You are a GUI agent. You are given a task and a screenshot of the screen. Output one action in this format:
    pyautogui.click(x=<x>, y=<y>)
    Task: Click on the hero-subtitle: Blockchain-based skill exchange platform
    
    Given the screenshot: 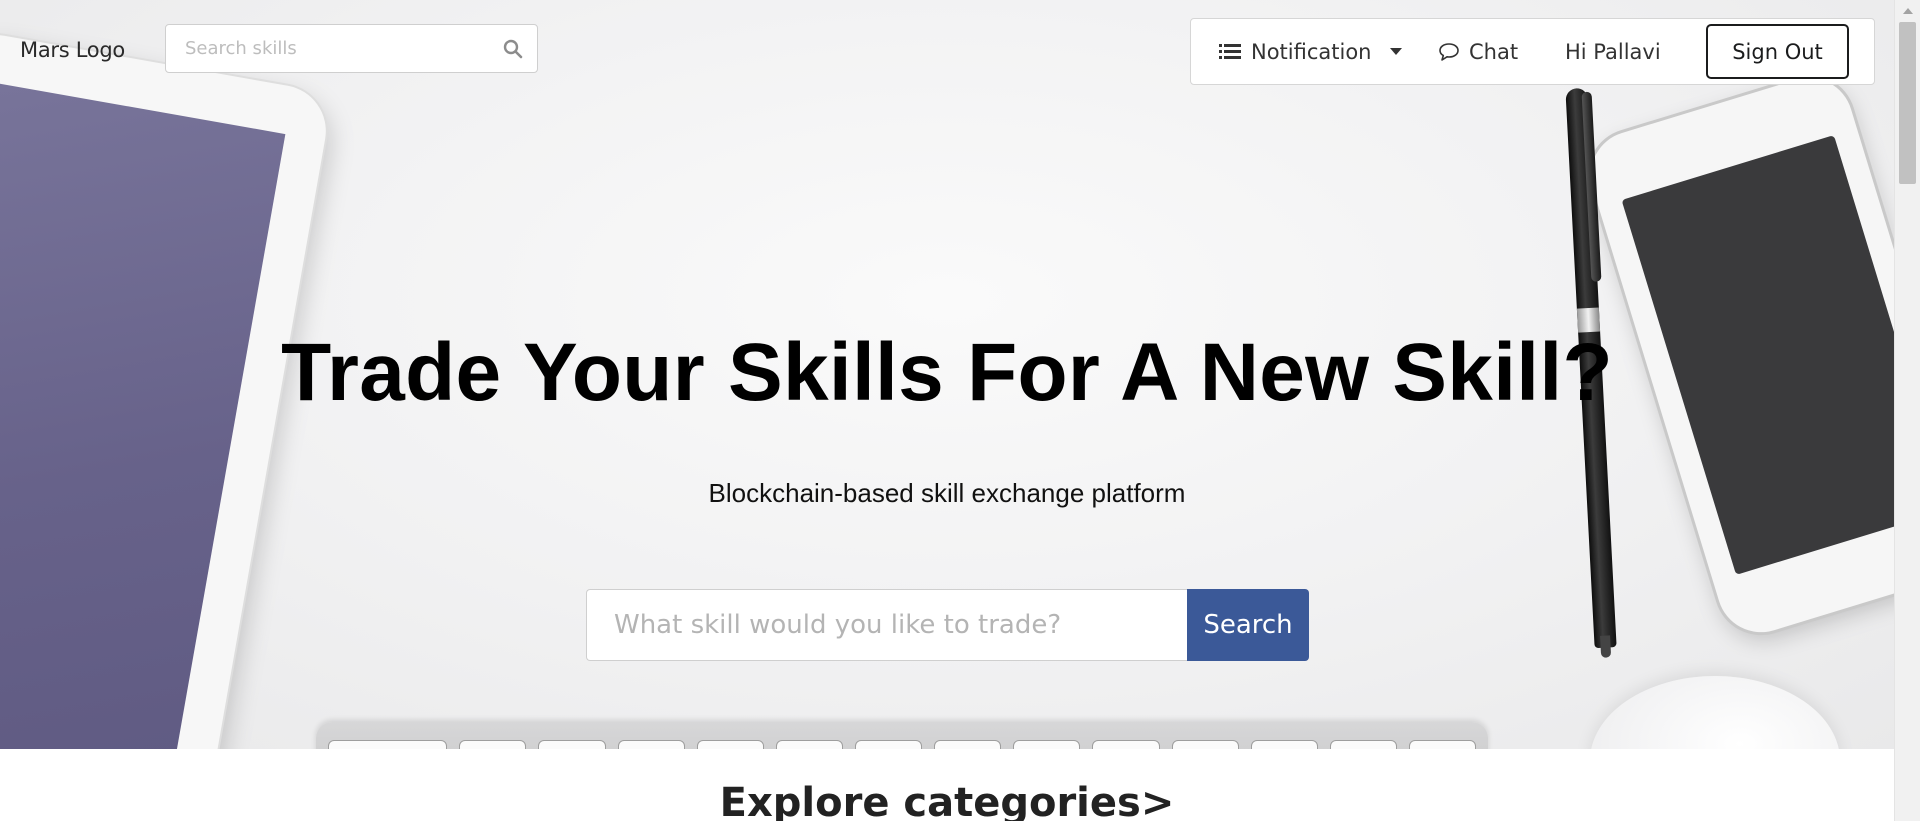 What is the action you would take?
    pyautogui.click(x=947, y=493)
    